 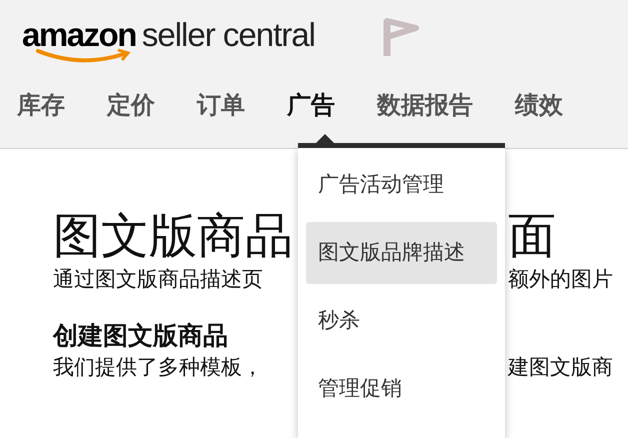 What do you see at coordinates (311, 106) in the screenshot?
I see `nav-tab: 广告` at bounding box center [311, 106].